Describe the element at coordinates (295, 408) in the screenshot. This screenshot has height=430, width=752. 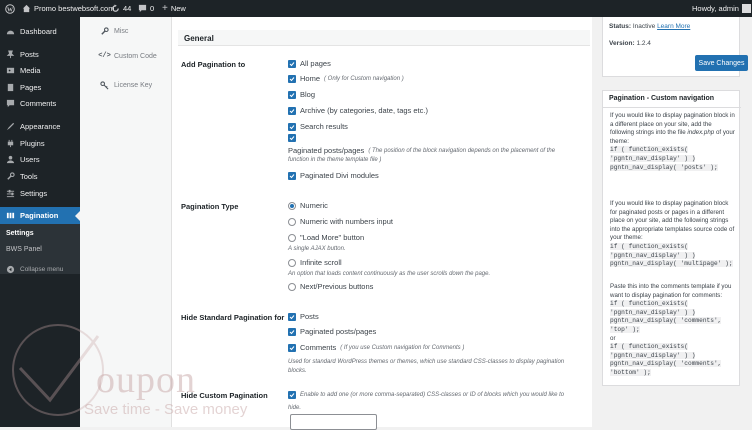
I see `hide-custom-desc-2: hide.` at that location.